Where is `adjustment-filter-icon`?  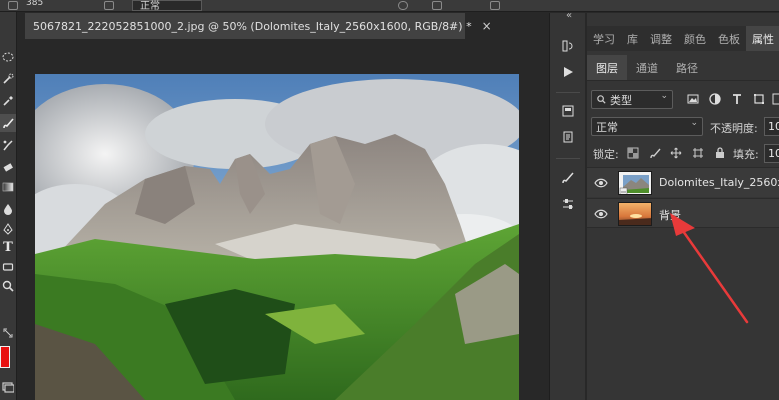
adjustment-filter-icon is located at coordinates (715, 99).